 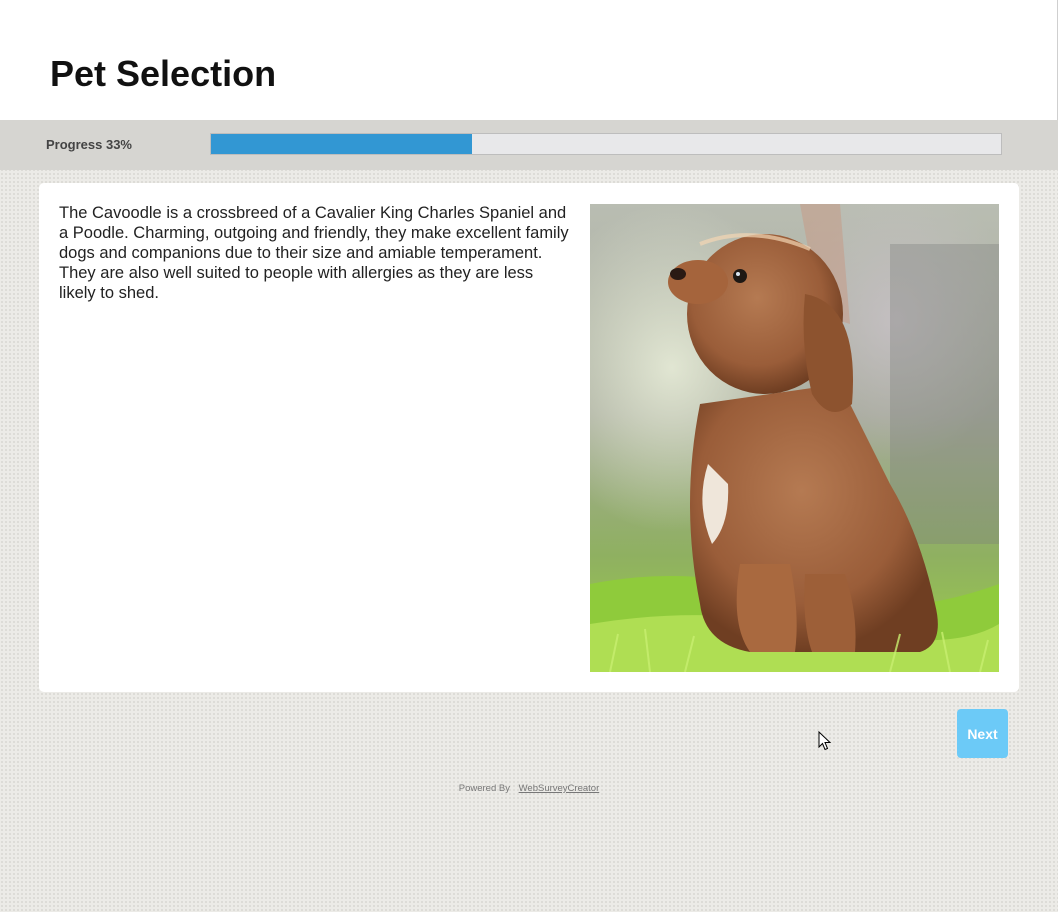 I want to click on powered-by-label: Powered By, so click(x=484, y=788).